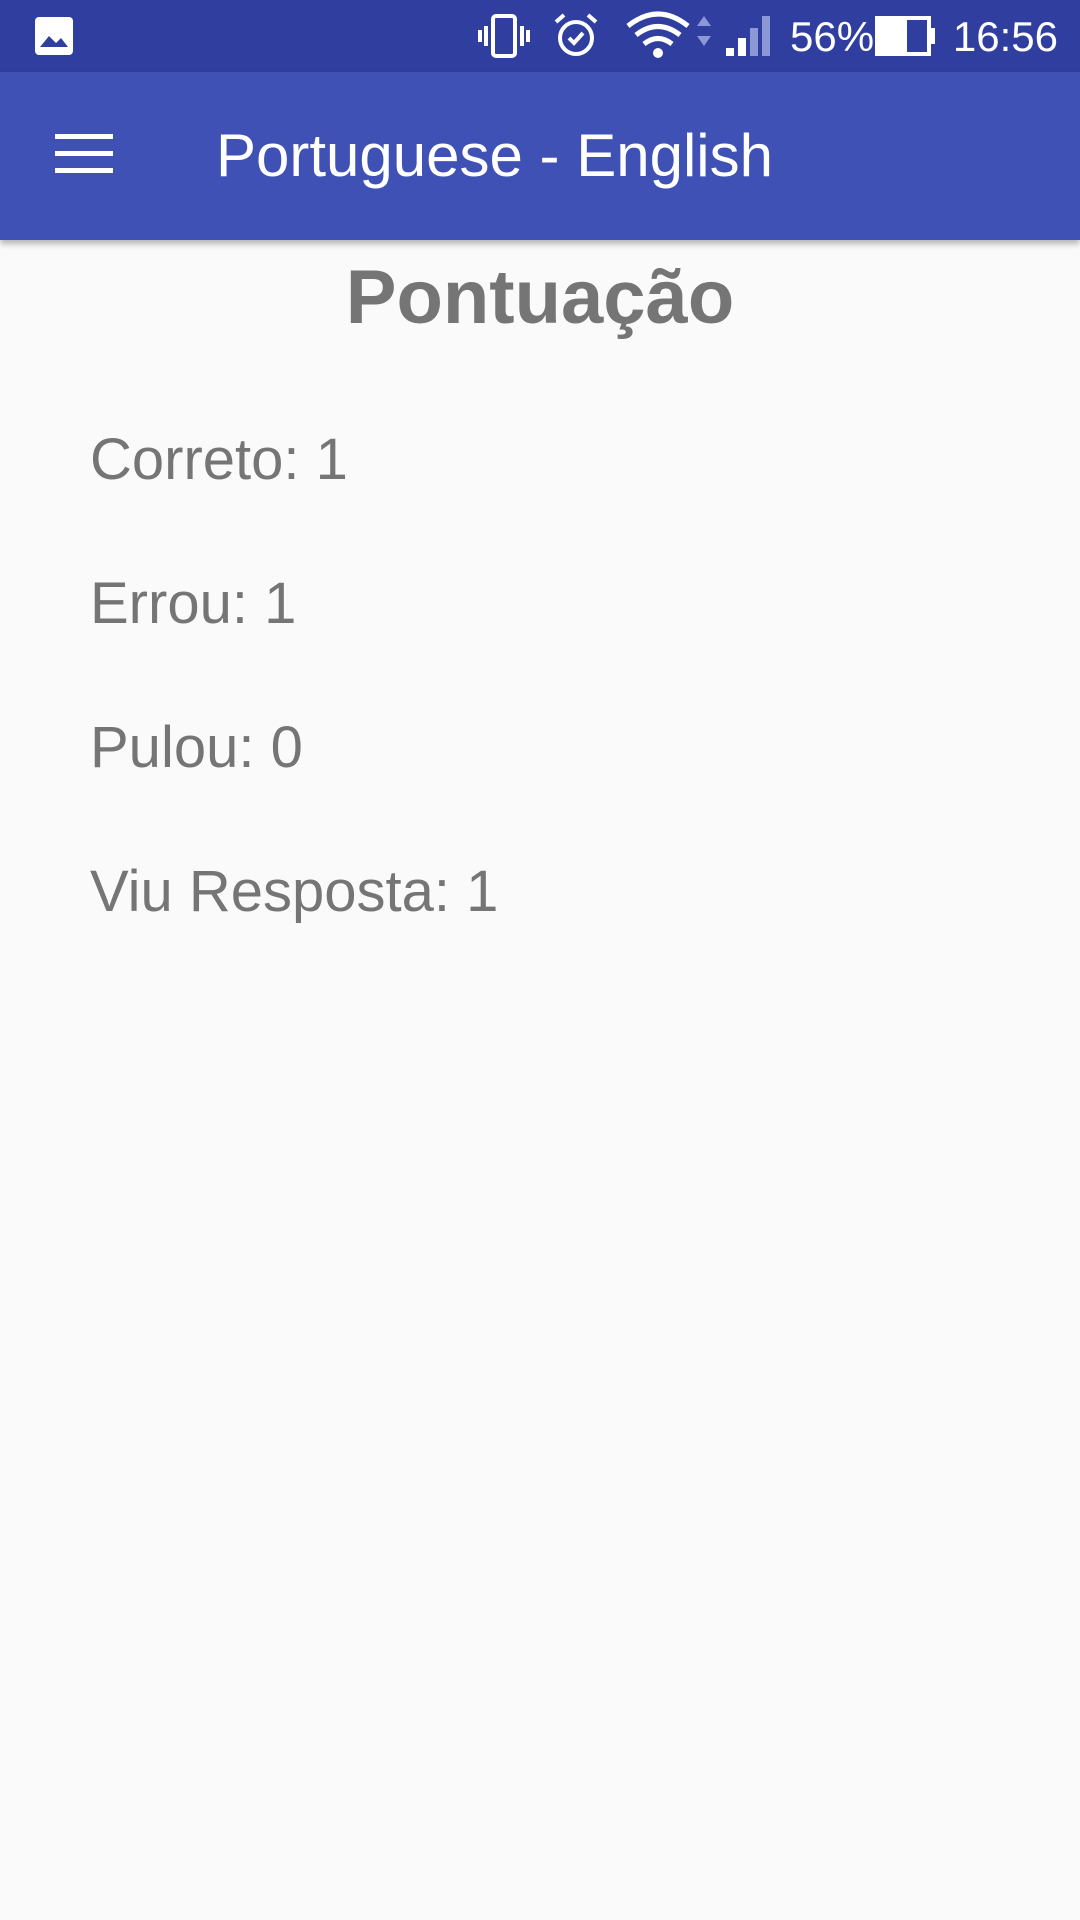  Describe the element at coordinates (482, 891) in the screenshot. I see `score-viewed-value: 1` at that location.